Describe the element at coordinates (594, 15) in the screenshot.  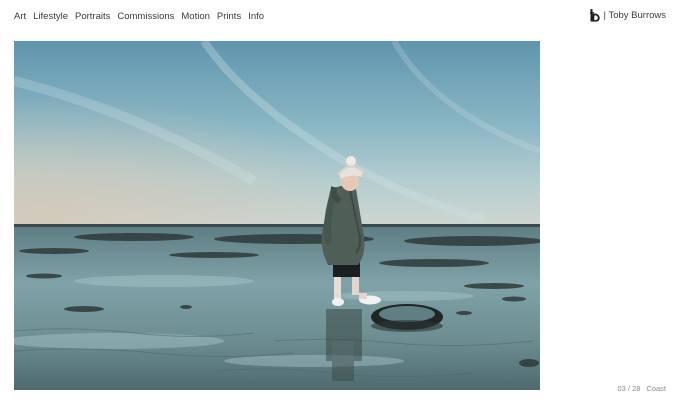
I see `tb-monogram-icon` at that location.